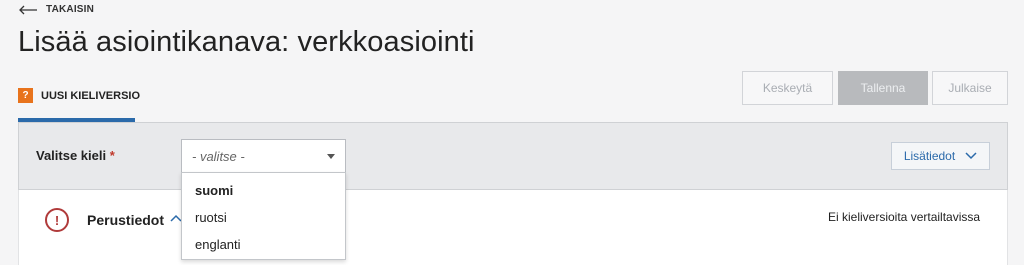  Describe the element at coordinates (331, 156) in the screenshot. I see `caret-down-icon` at that location.